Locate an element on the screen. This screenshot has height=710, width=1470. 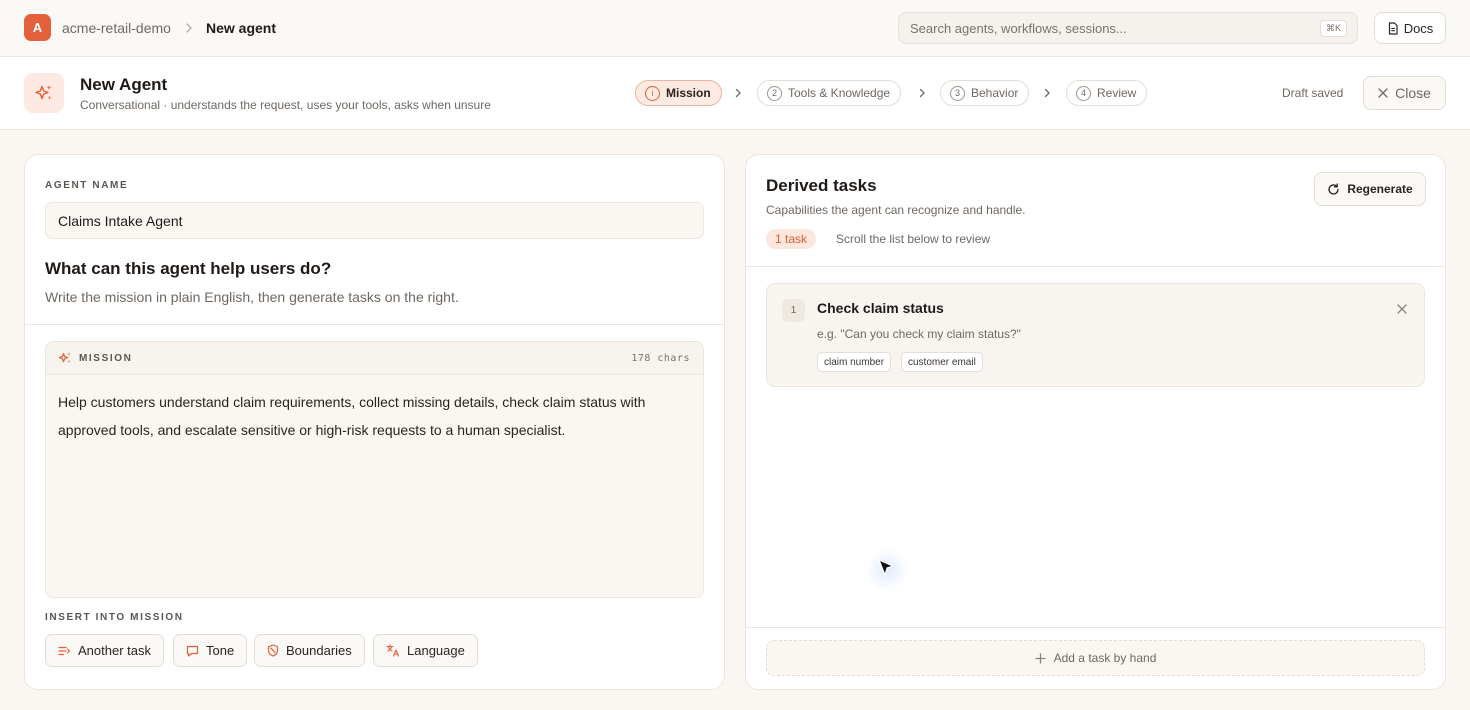
docs-label: Docs is located at coordinates (1418, 28).